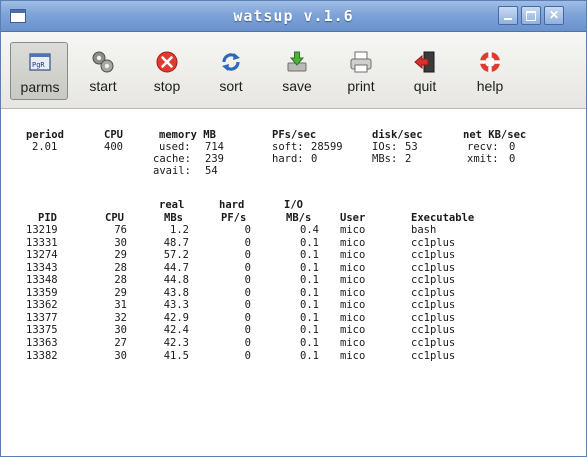 The image size is (587, 457). What do you see at coordinates (483, 159) in the screenshot?
I see `net-xmit-label: xmit:` at bounding box center [483, 159].